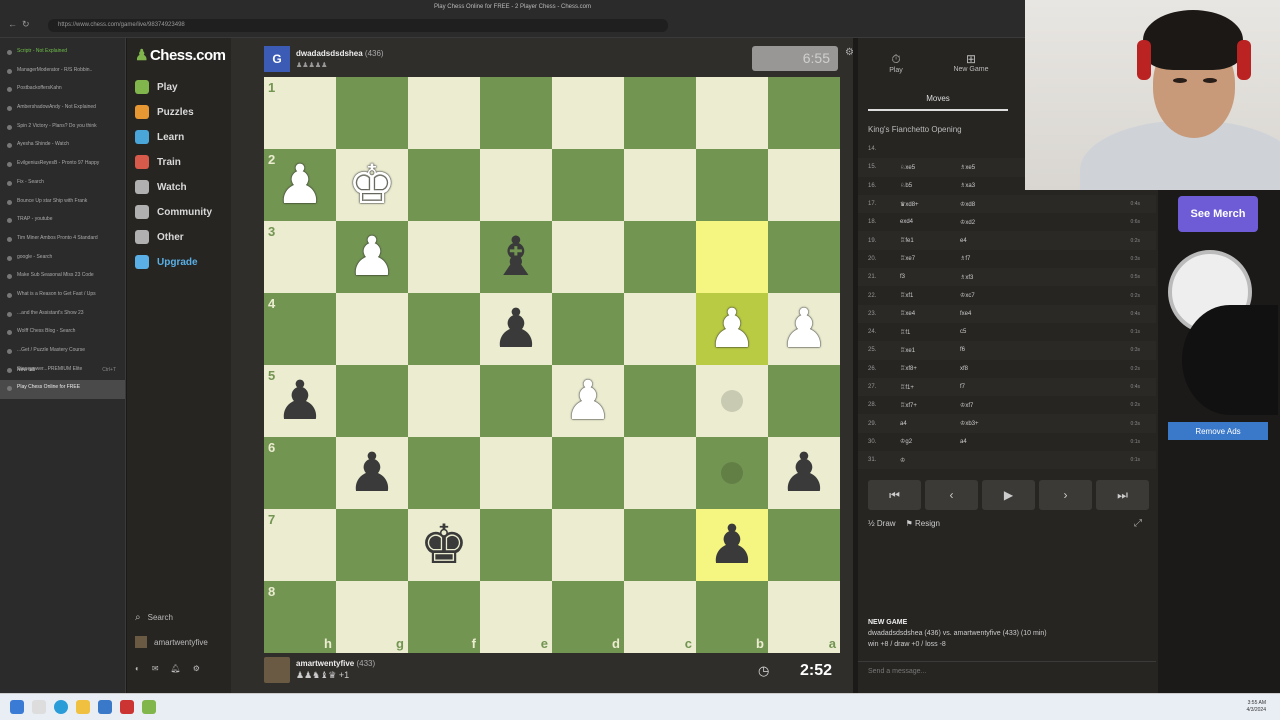  What do you see at coordinates (1035, 314) in the screenshot?
I see `move-san: fxe4` at bounding box center [1035, 314].